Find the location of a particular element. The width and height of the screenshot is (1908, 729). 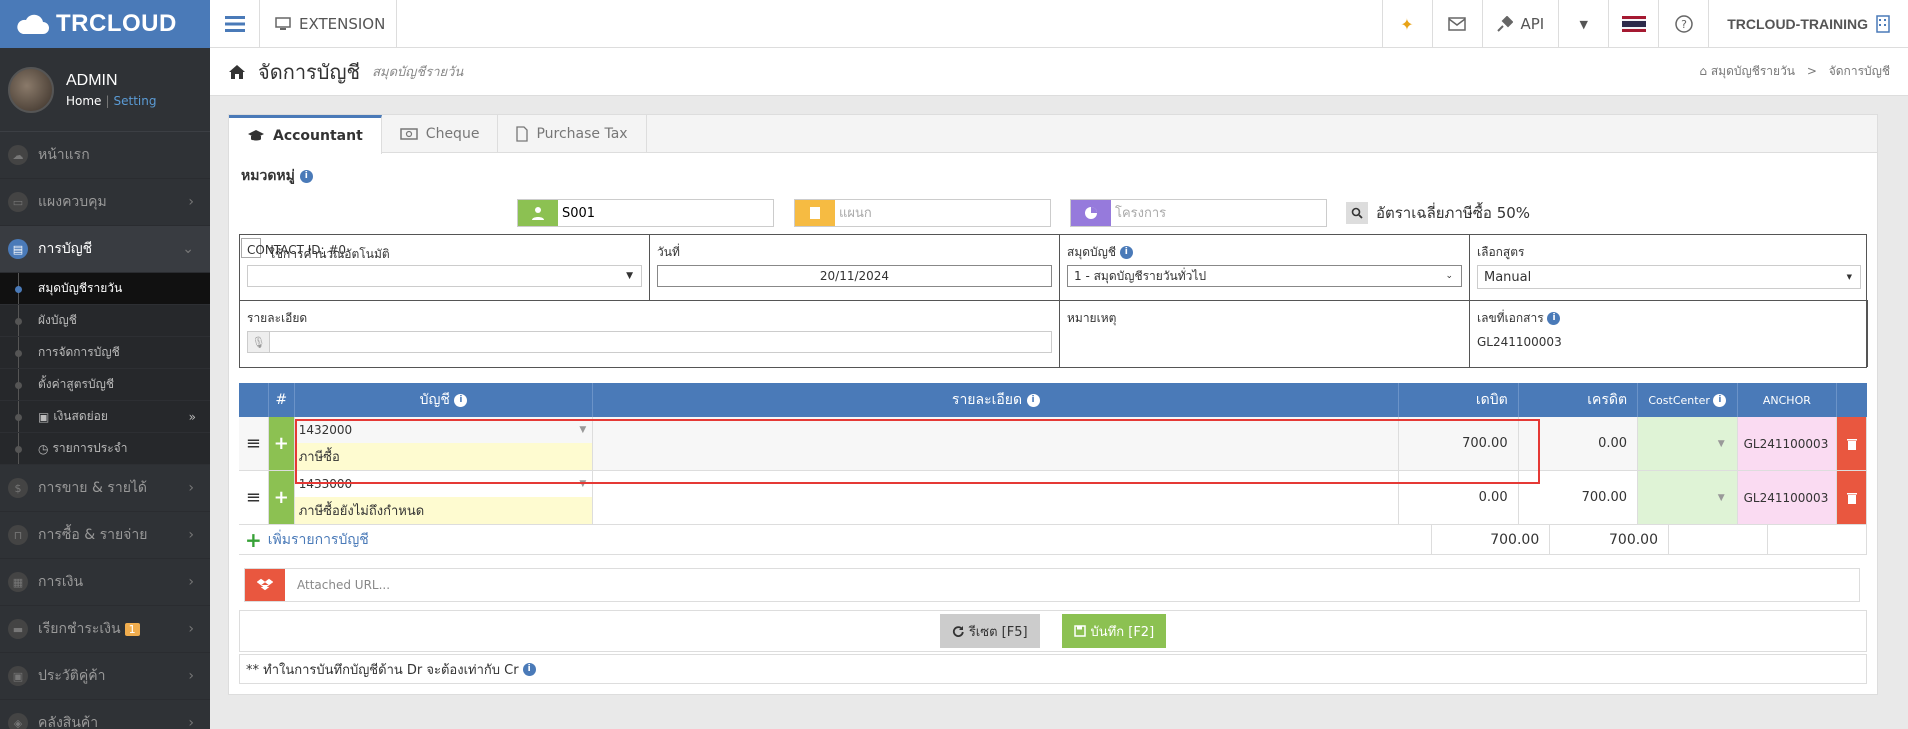

add-line-link: + เพิ่มรายการบัญชี is located at coordinates (835, 540).